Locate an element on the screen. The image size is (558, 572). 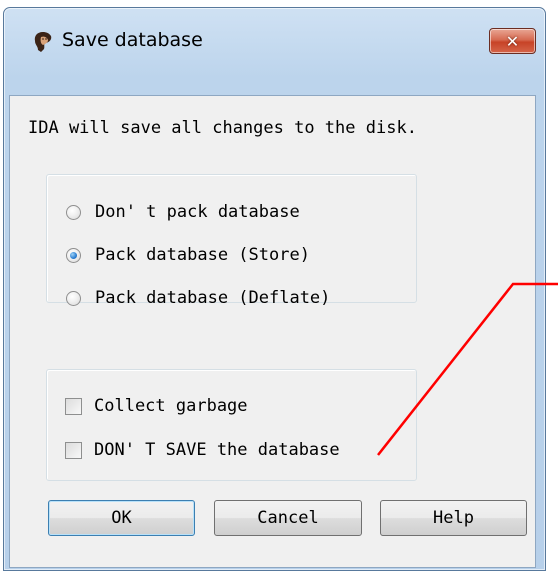
save-message: IDA will save all changes to the disk. is located at coordinates (222, 128).